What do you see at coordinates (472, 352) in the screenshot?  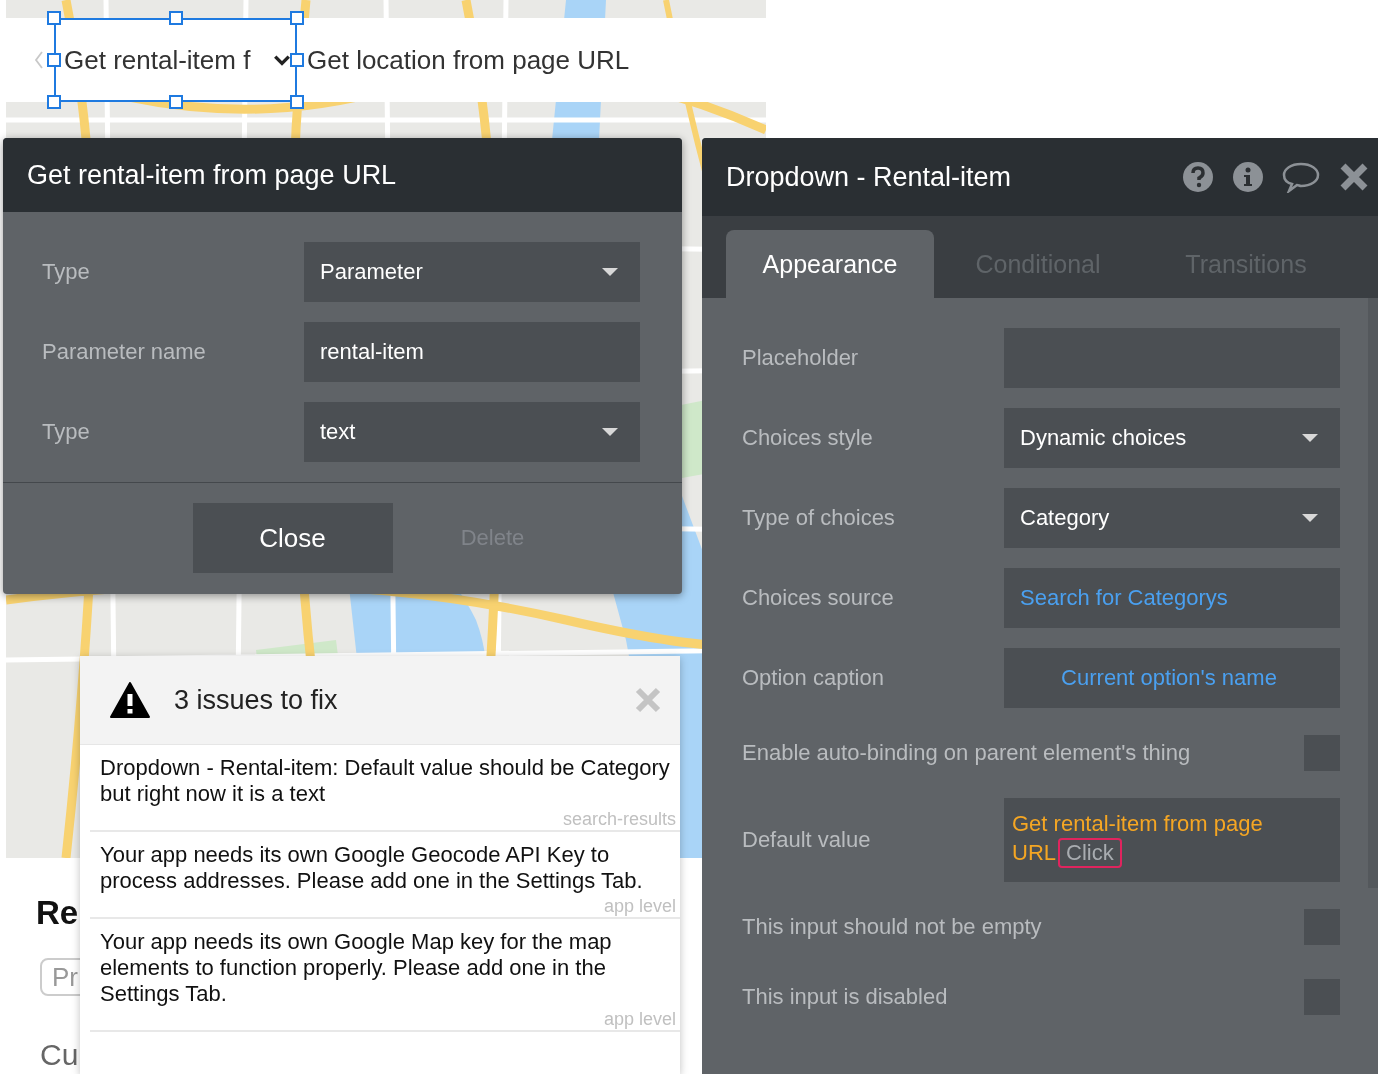 I see `input-field: rental-item` at bounding box center [472, 352].